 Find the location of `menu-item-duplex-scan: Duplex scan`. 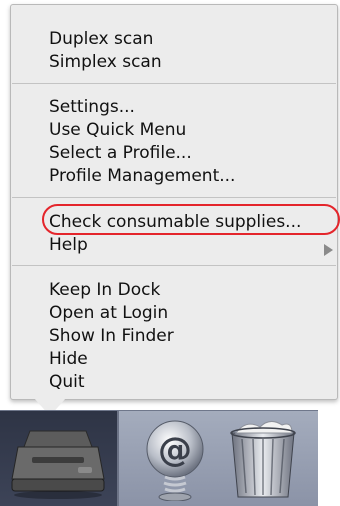

menu-item-duplex-scan: Duplex scan is located at coordinates (101, 39).